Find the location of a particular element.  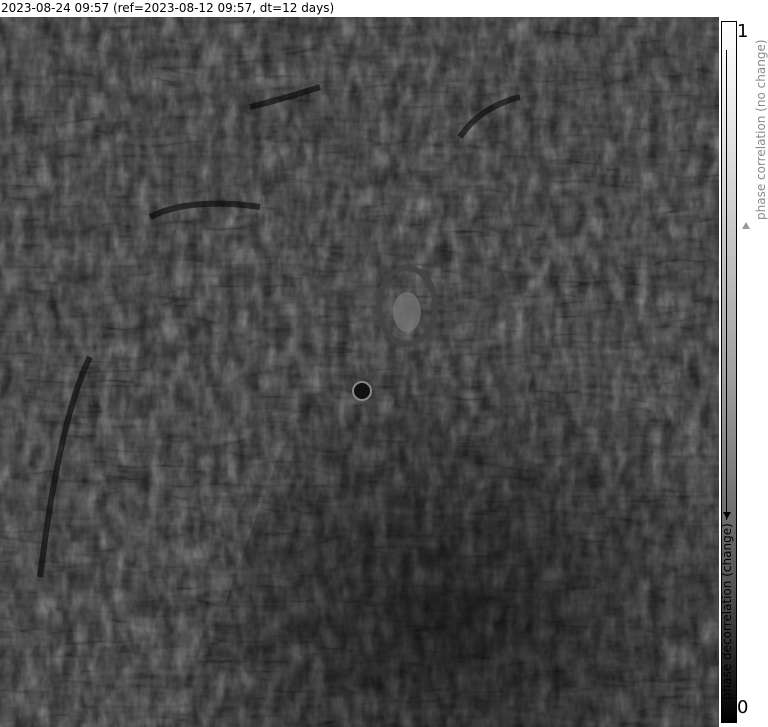

colorbar-axis-line is located at coordinates (726, 285).